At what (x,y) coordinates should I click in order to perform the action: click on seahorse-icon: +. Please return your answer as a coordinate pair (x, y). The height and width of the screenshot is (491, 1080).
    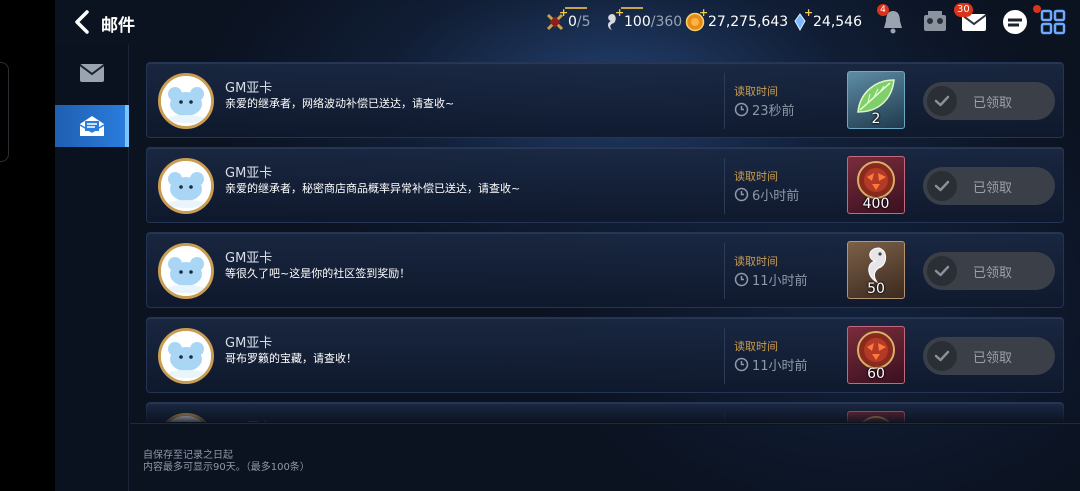
    Looking at the image, I should click on (622, 19).